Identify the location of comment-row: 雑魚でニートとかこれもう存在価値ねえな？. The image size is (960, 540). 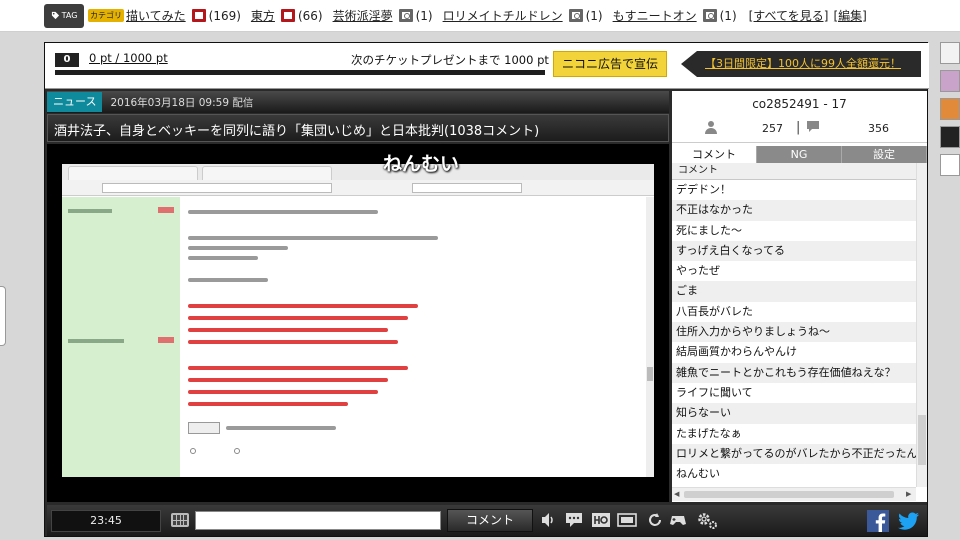
(794, 372).